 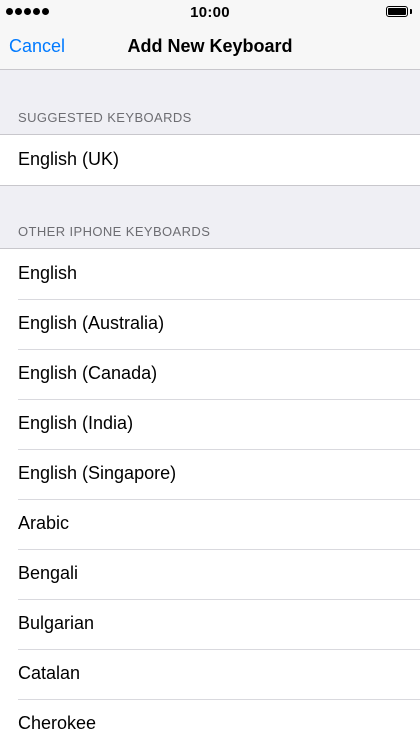 I want to click on list-item: Bengali, so click(x=210, y=574).